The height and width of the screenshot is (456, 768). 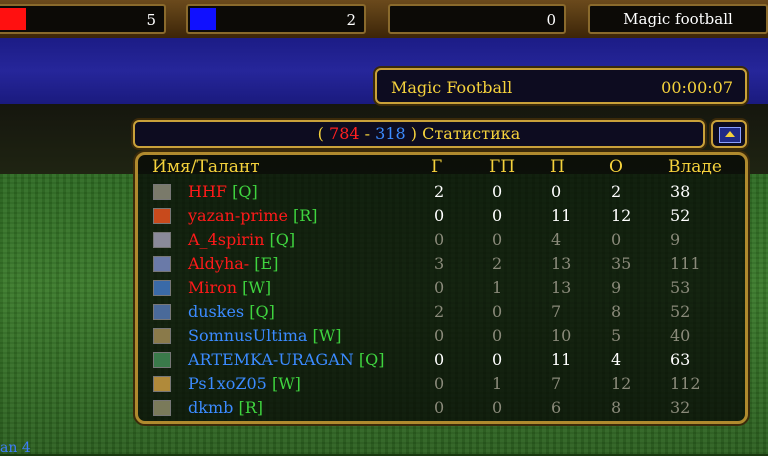 What do you see at coordinates (452, 87) in the screenshot?
I see `game-name: Magic Football` at bounding box center [452, 87].